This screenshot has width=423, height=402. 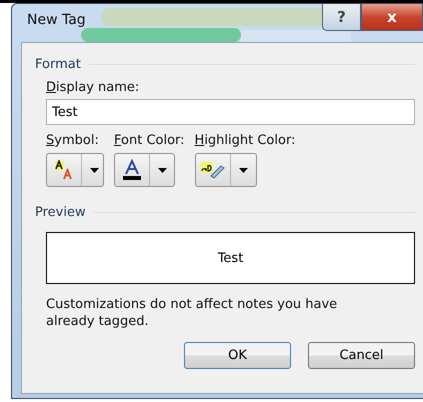 What do you see at coordinates (58, 64) in the screenshot?
I see `group-label: Format` at bounding box center [58, 64].